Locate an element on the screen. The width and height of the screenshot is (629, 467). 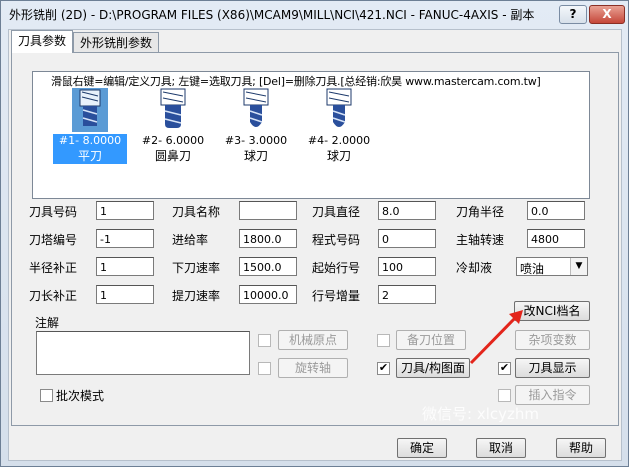
tool-4-number: #4- 2.0000 is located at coordinates (339, 140).